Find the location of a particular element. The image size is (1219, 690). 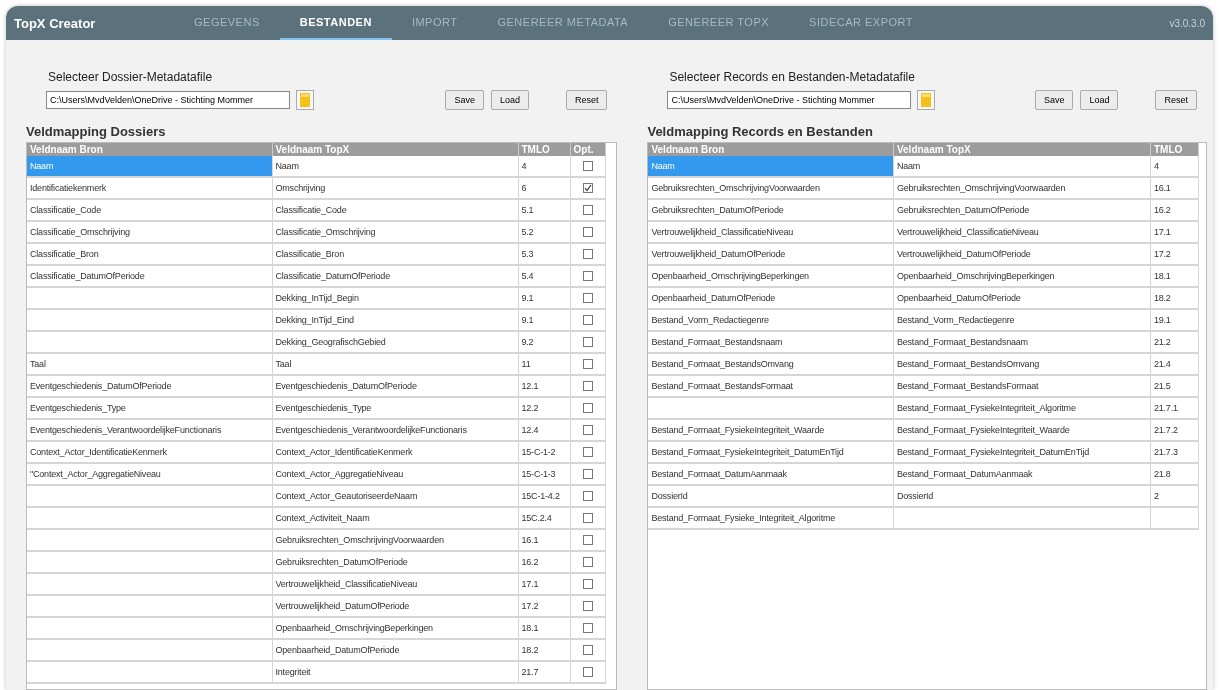

table-cell: 9.1 is located at coordinates (544, 298).